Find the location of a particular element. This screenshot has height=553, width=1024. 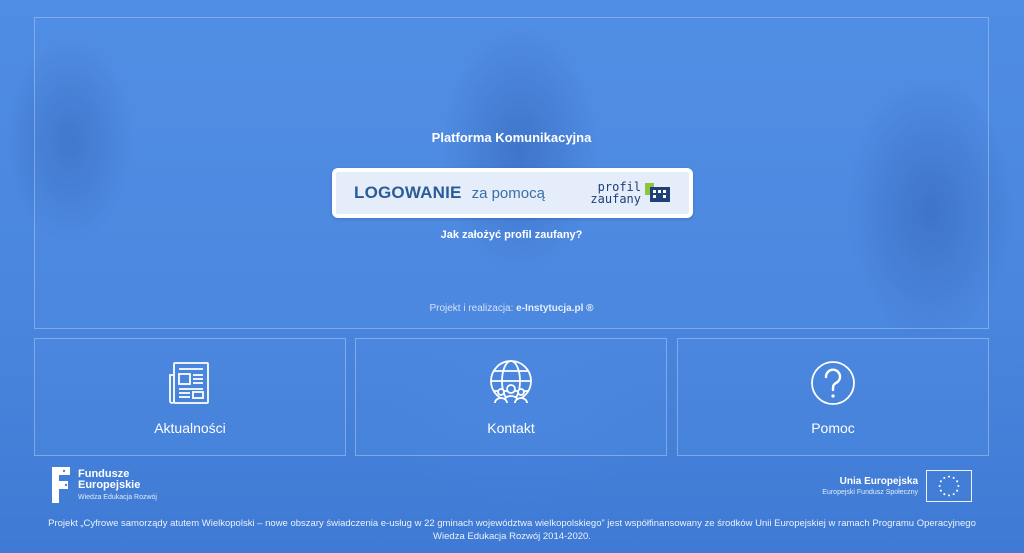

help-link-profil-zaufany: Jak założyć profil zaufany? is located at coordinates (511, 235).